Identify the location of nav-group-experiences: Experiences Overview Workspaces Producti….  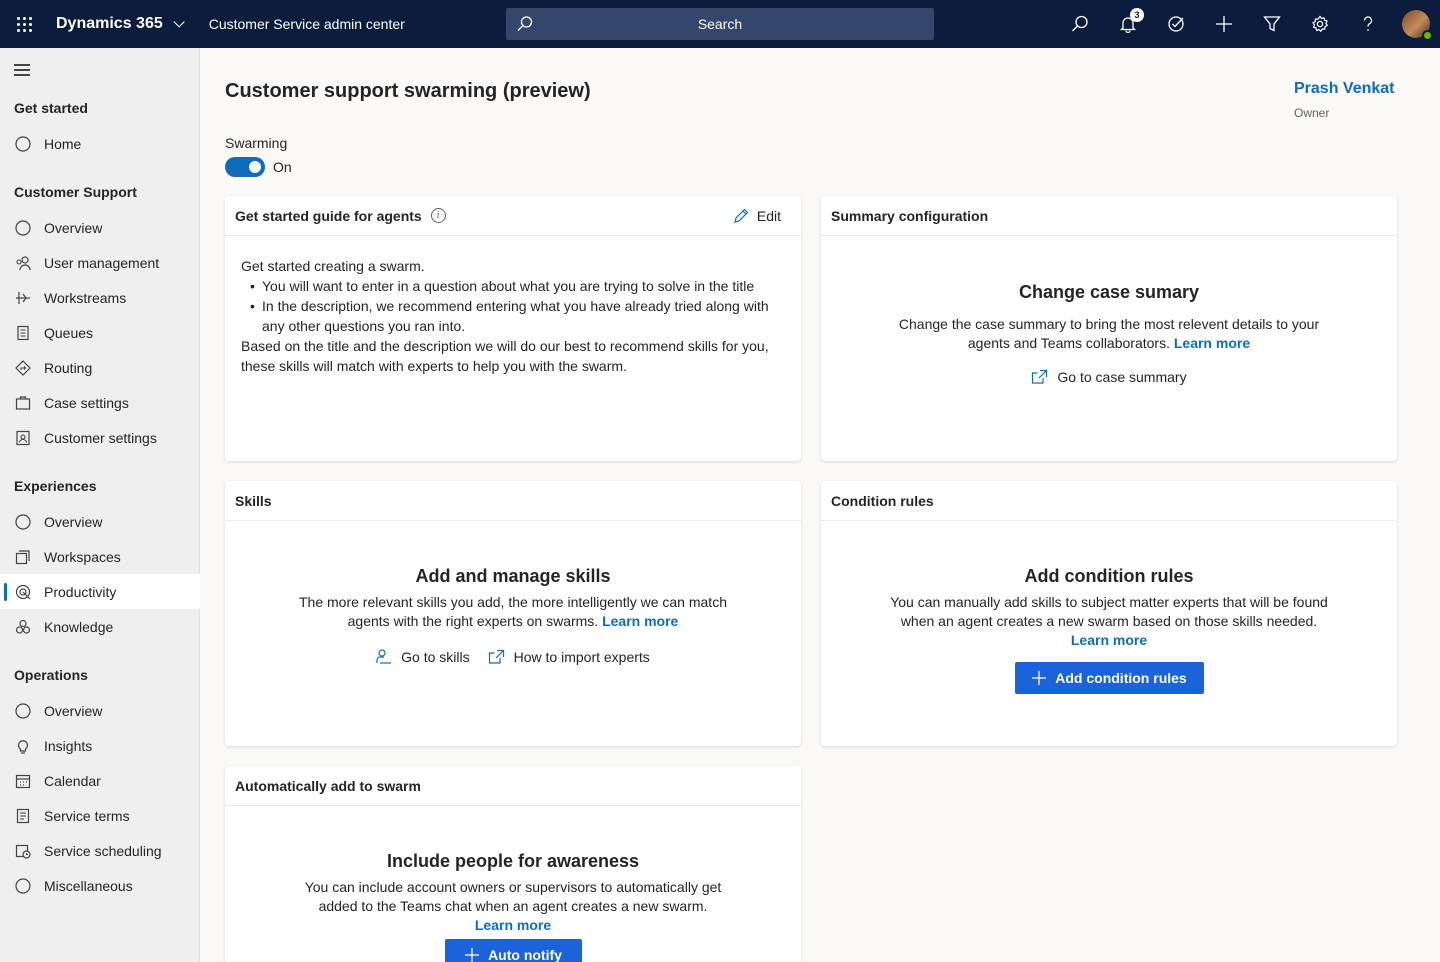
(100, 559).